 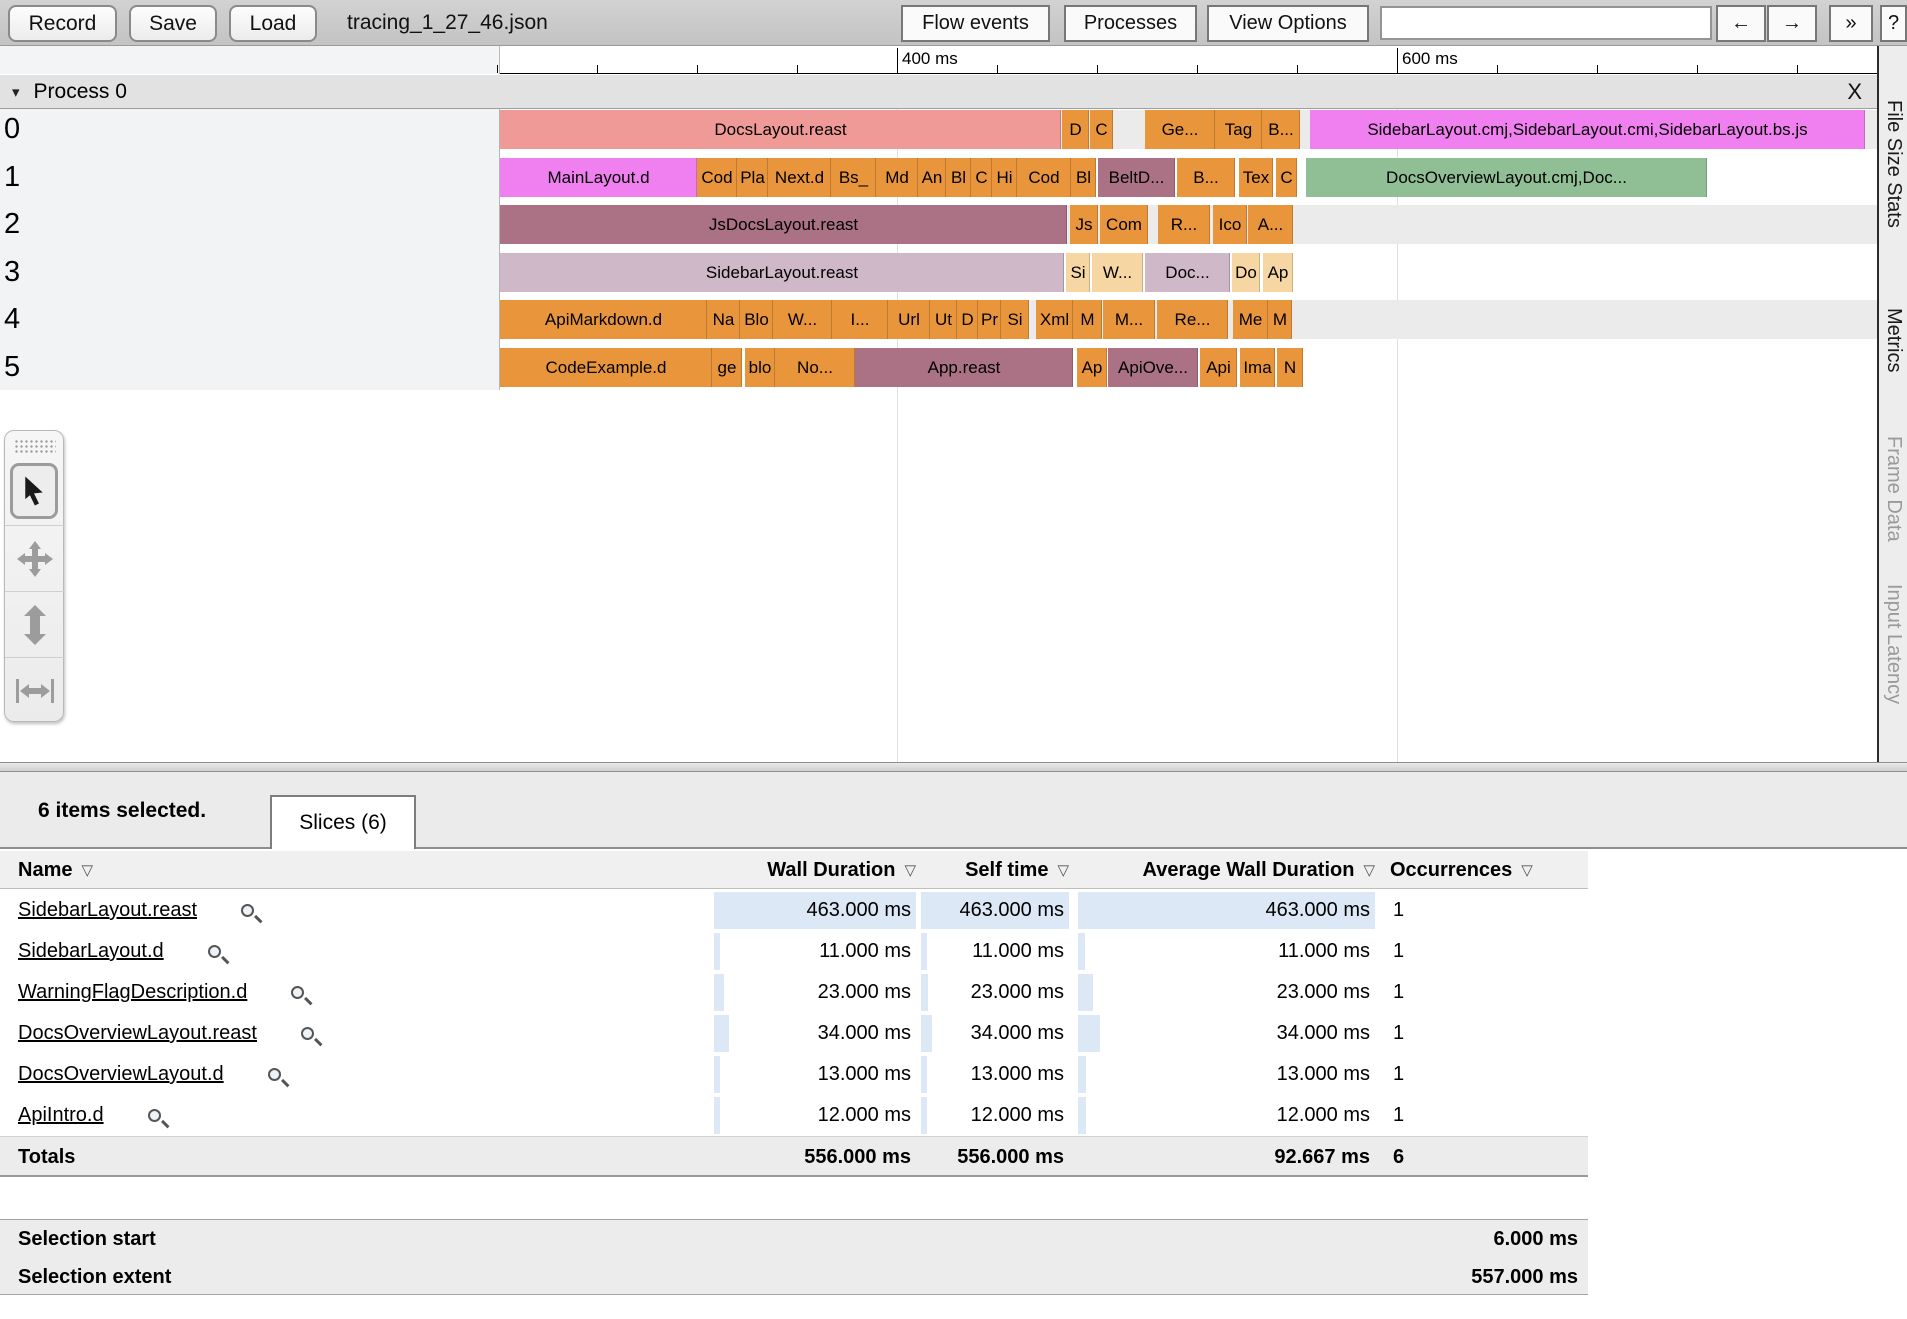 I want to click on sidebar-tab-file-size-stats: File Size Stats, so click(x=1893, y=164).